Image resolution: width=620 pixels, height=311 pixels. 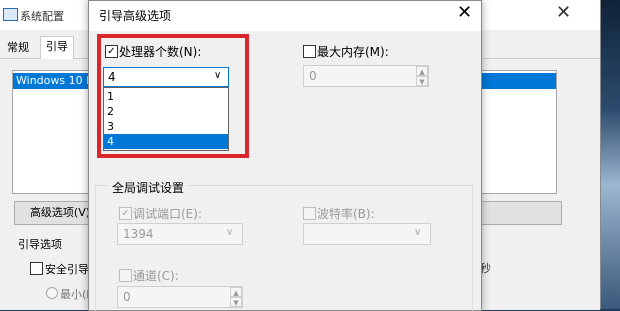 What do you see at coordinates (353, 52) in the screenshot?
I see `max-memory-label: 最大内存(M):` at bounding box center [353, 52].